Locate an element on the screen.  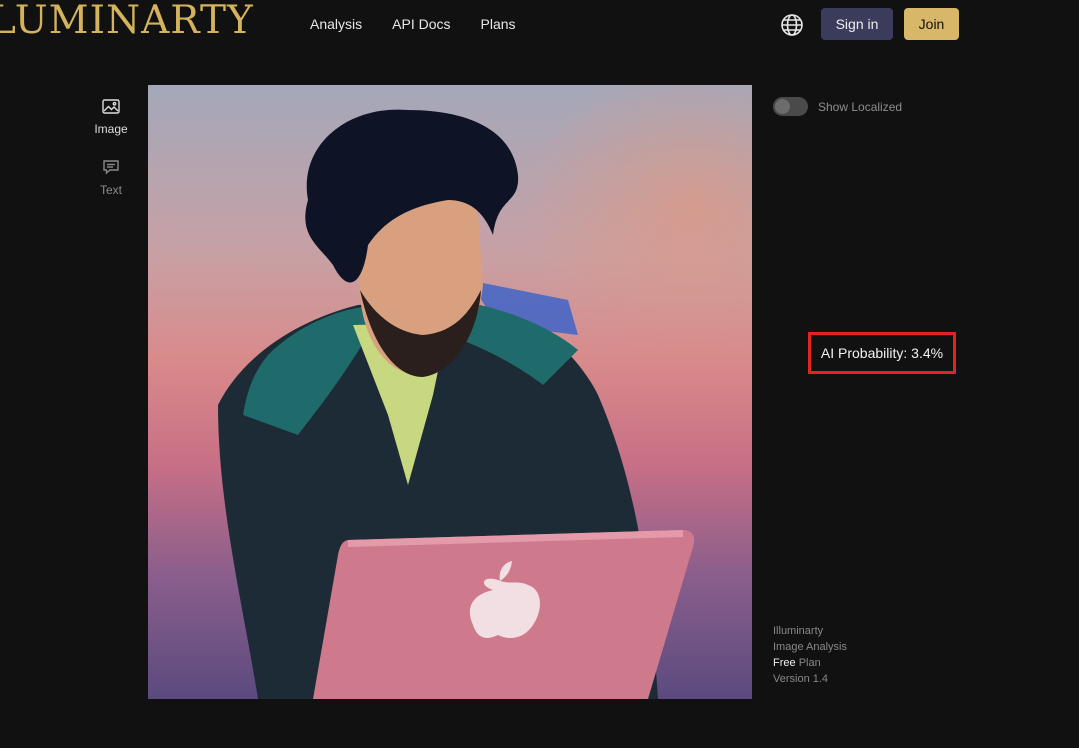
plan-suffix: Plan is located at coordinates (809, 663).